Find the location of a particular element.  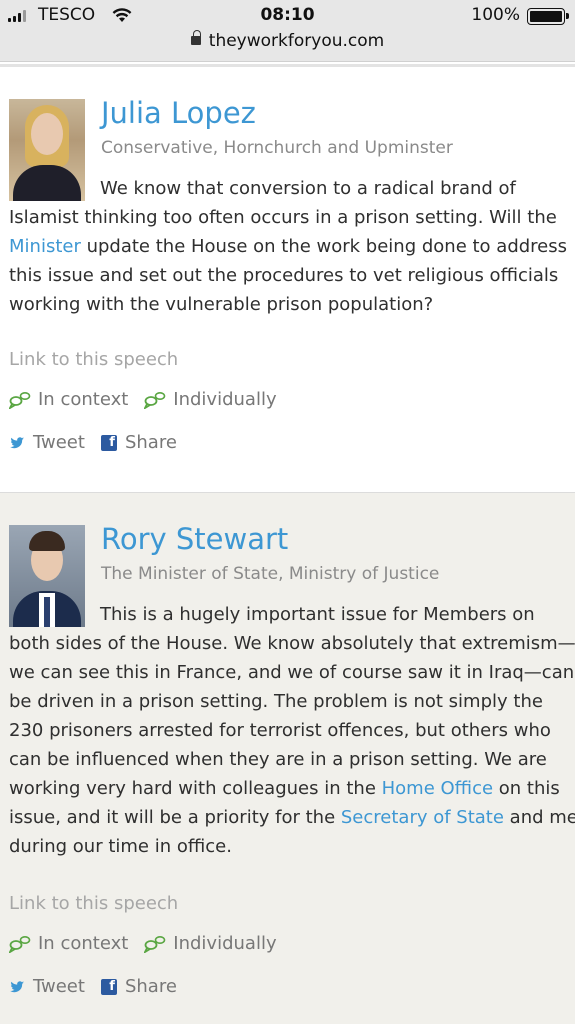

speaker-name-link: Julia Lopez is located at coordinates (178, 113).